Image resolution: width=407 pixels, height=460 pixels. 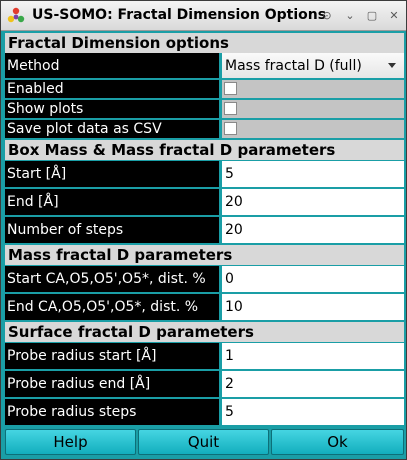 I want to click on help-button: Help, so click(x=70, y=442).